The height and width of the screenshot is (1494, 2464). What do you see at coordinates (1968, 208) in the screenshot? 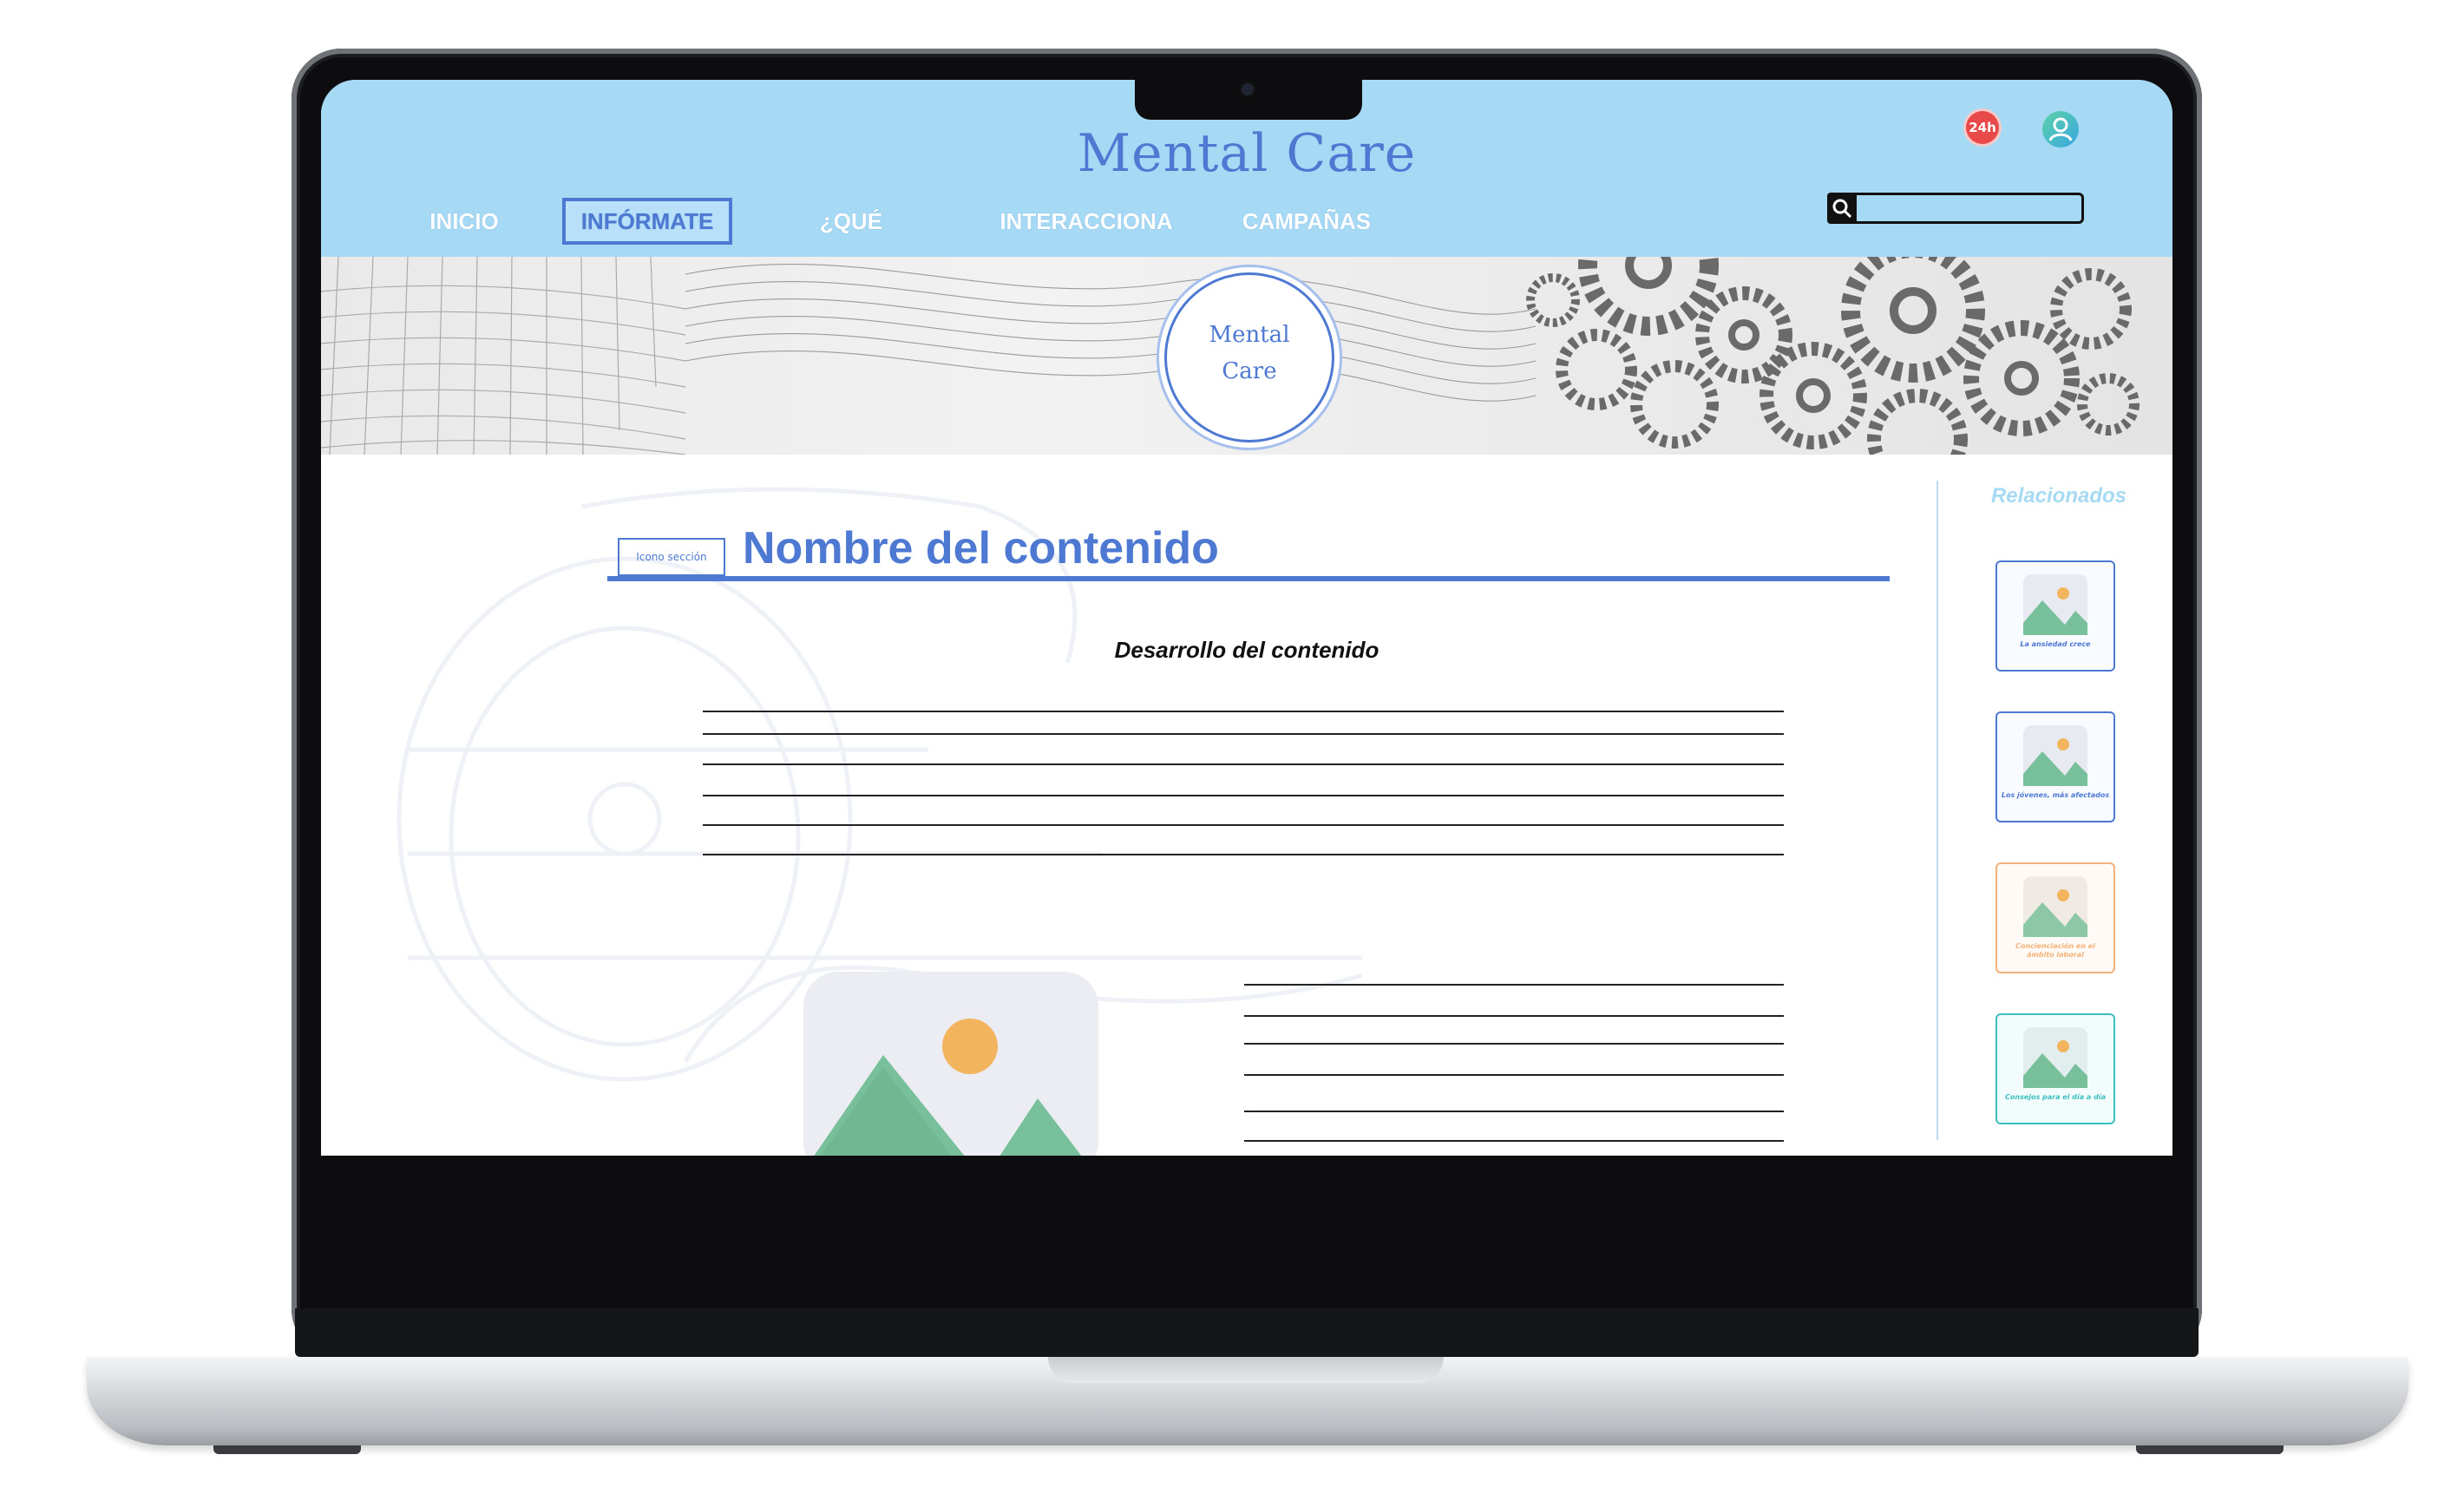
I see `search-input` at bounding box center [1968, 208].